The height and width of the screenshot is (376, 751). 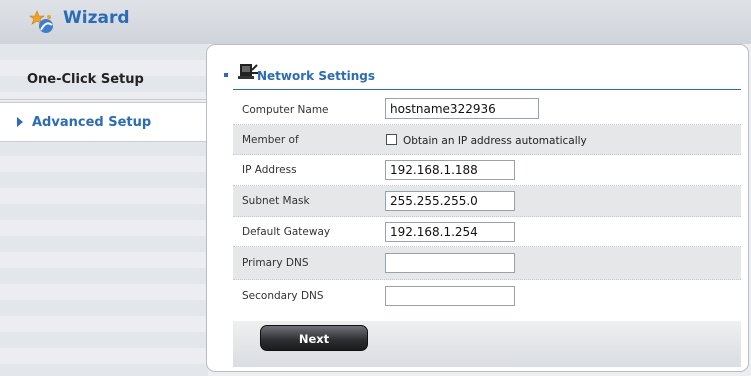 What do you see at coordinates (495, 141) in the screenshot?
I see `obtain-ip-label: Obtain an IP address automatically` at bounding box center [495, 141].